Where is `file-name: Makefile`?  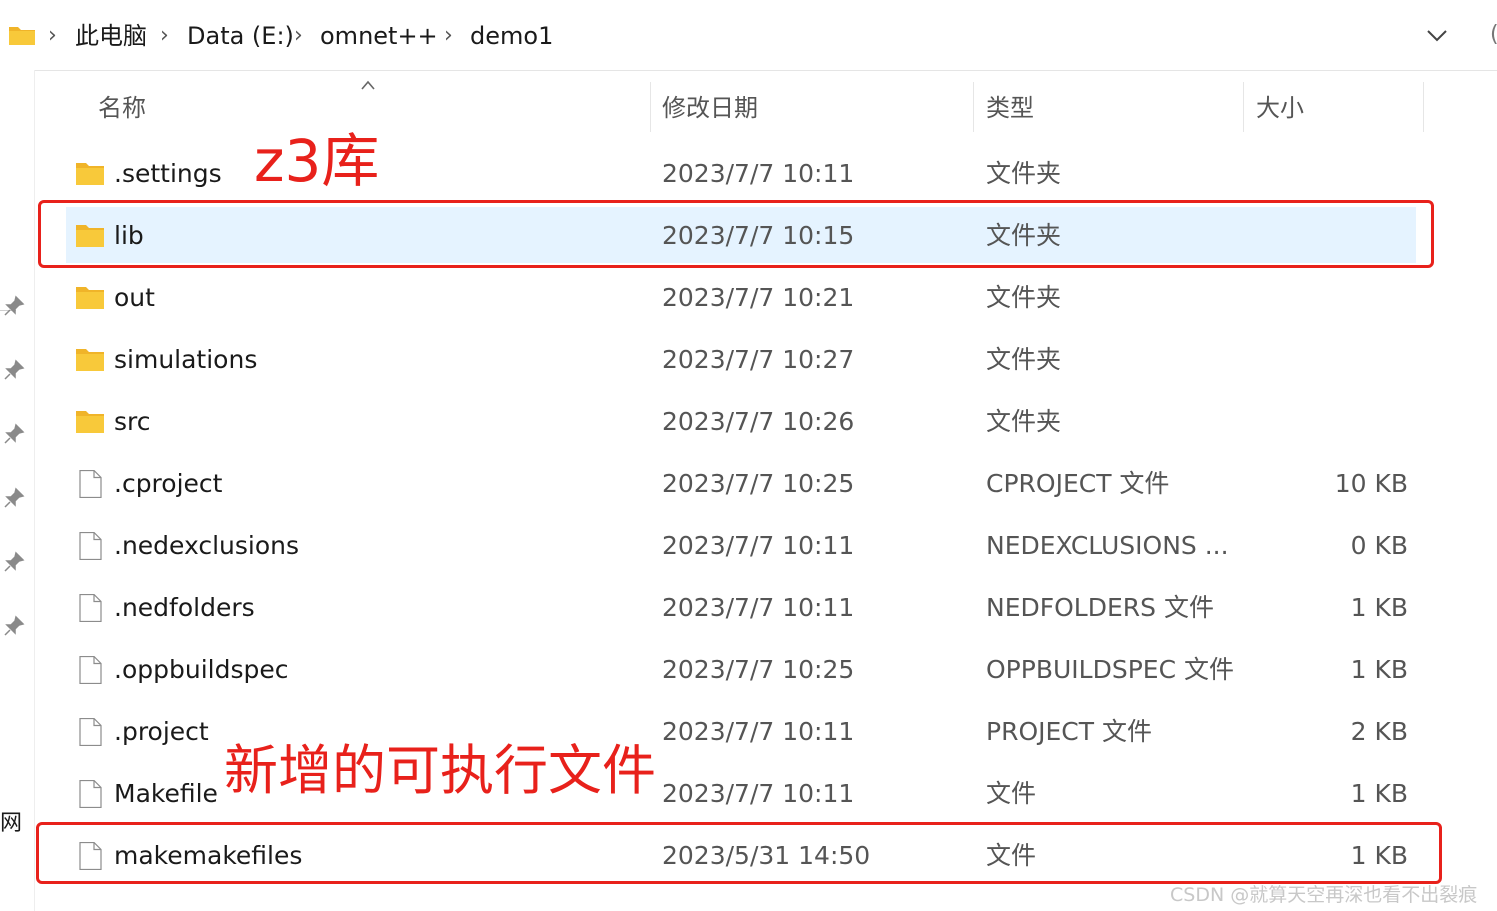 file-name: Makefile is located at coordinates (166, 793).